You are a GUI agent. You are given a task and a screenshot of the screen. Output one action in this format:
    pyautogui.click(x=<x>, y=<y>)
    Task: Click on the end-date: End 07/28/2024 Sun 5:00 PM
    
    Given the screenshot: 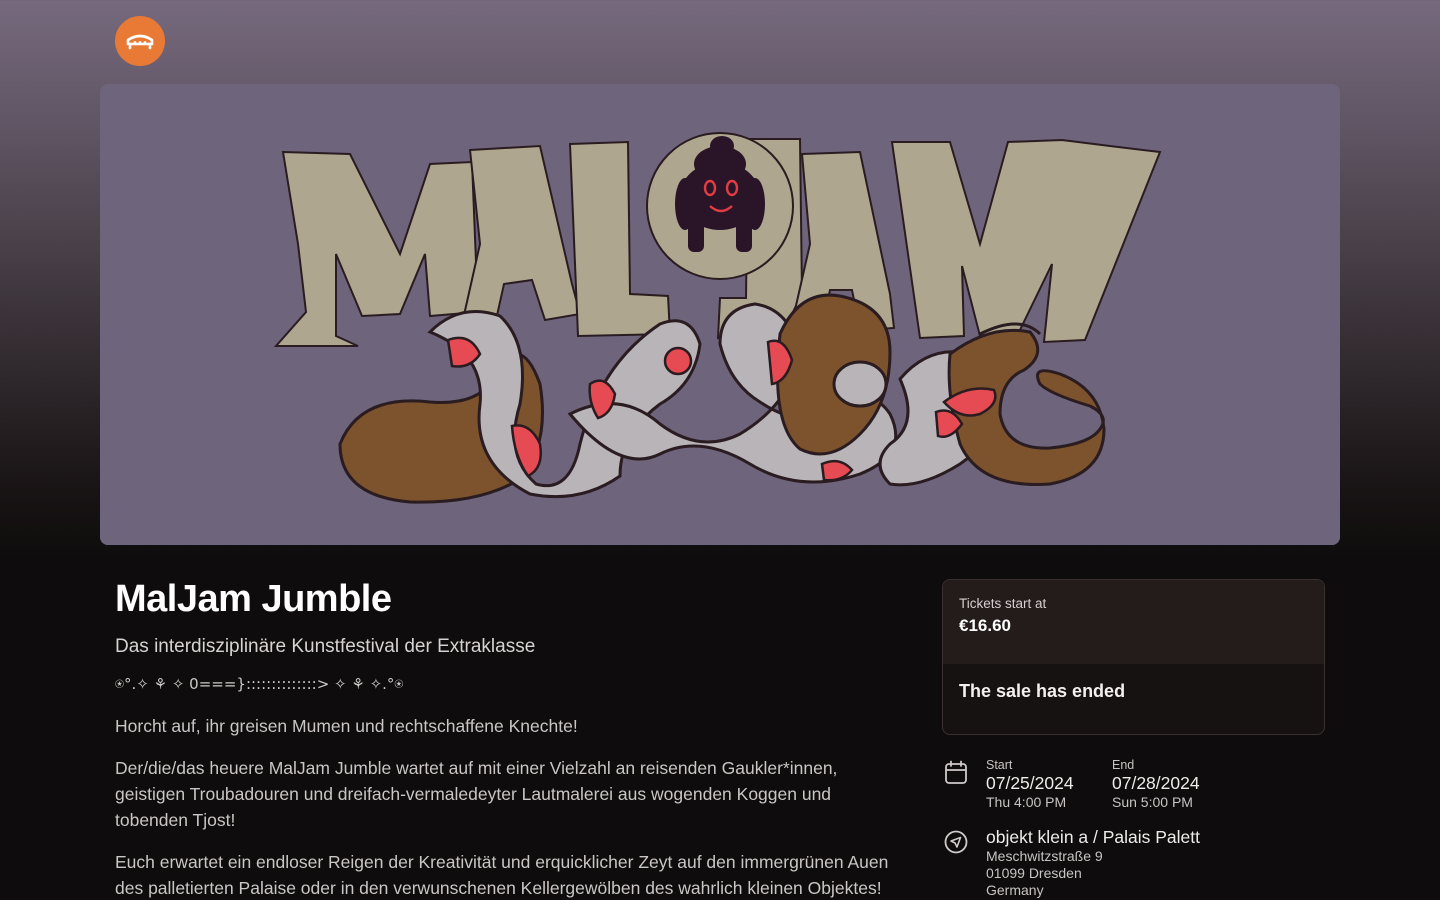 What is the action you would take?
    pyautogui.click(x=1156, y=784)
    